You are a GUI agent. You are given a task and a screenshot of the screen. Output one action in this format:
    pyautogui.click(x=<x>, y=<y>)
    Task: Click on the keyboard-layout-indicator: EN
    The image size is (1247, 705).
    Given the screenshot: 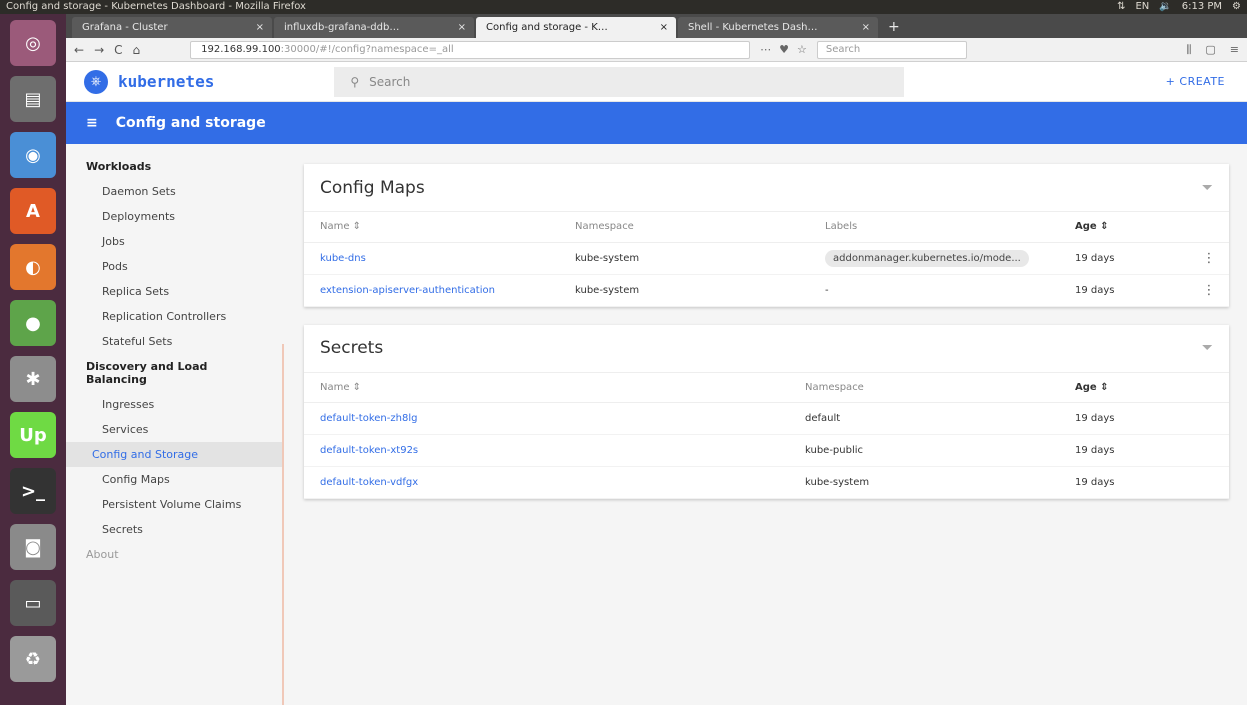 What is the action you would take?
    pyautogui.click(x=1142, y=7)
    